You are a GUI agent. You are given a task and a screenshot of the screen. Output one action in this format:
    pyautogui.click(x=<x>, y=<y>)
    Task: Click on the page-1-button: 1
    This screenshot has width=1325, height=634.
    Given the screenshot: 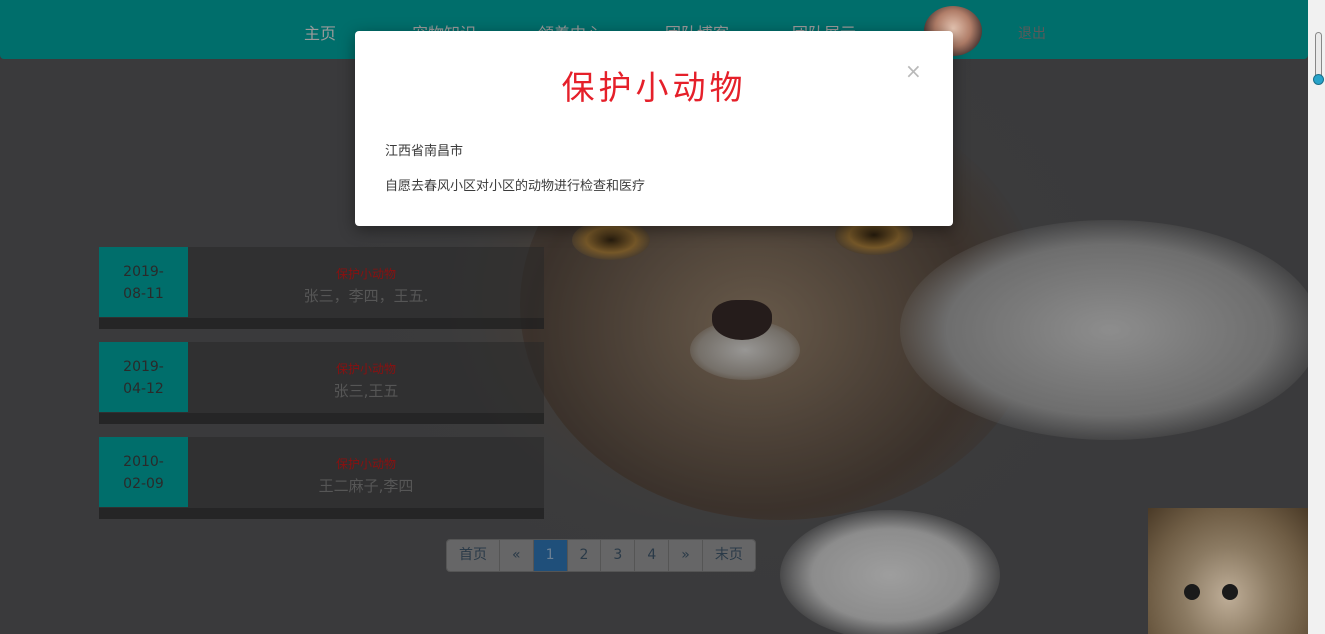 What is the action you would take?
    pyautogui.click(x=549, y=555)
    